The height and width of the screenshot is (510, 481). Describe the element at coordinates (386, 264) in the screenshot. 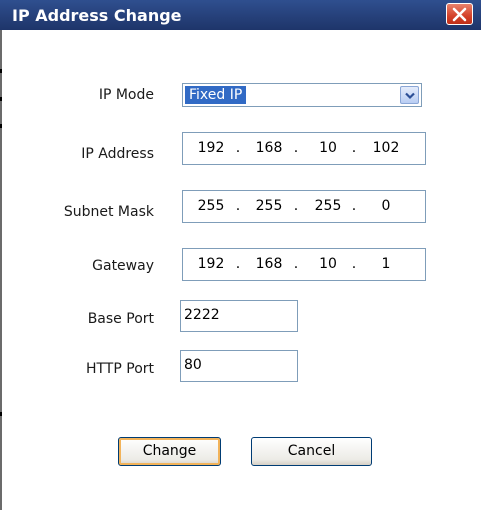

I see `gateway-octet-4: 1` at that location.